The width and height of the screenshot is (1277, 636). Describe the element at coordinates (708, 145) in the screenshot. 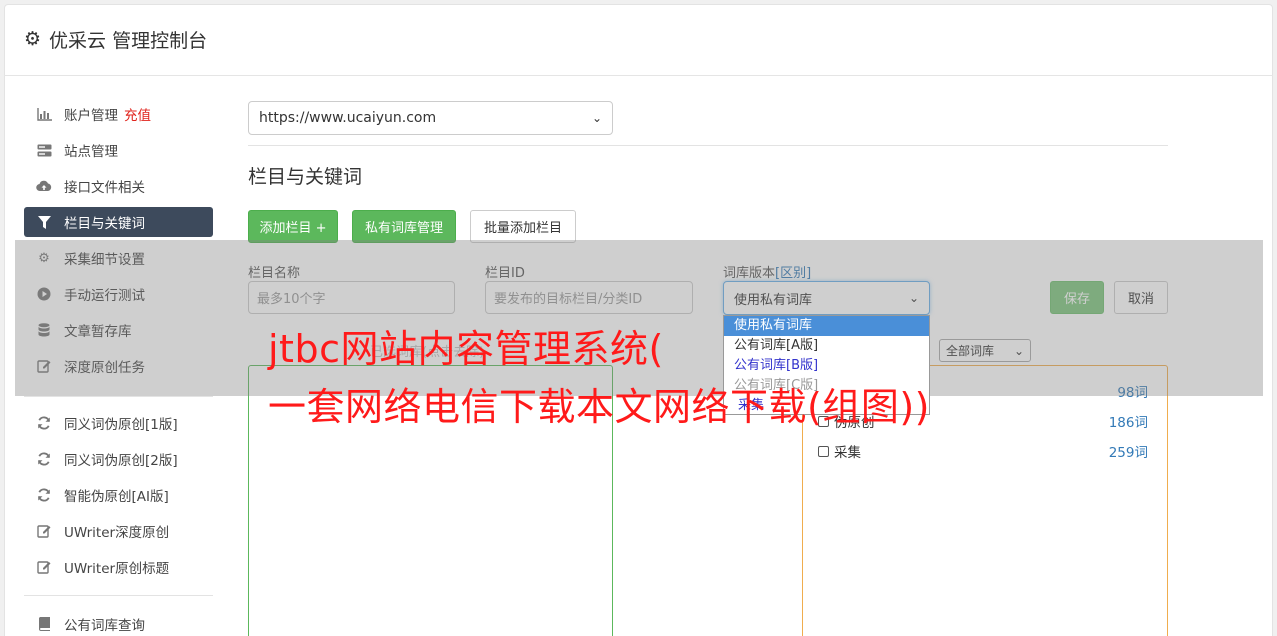

I see `divider` at that location.